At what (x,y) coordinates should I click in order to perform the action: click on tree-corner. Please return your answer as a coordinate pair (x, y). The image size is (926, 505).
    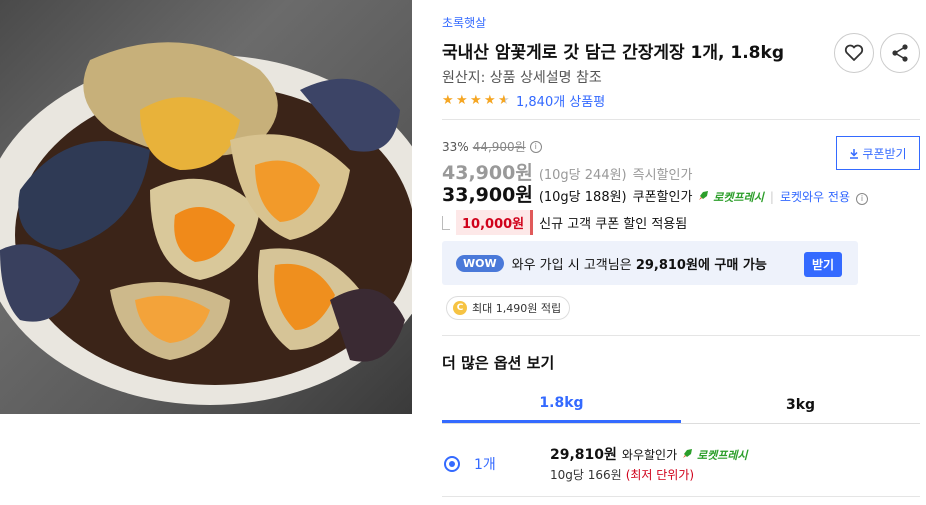
    Looking at the image, I should click on (446, 222).